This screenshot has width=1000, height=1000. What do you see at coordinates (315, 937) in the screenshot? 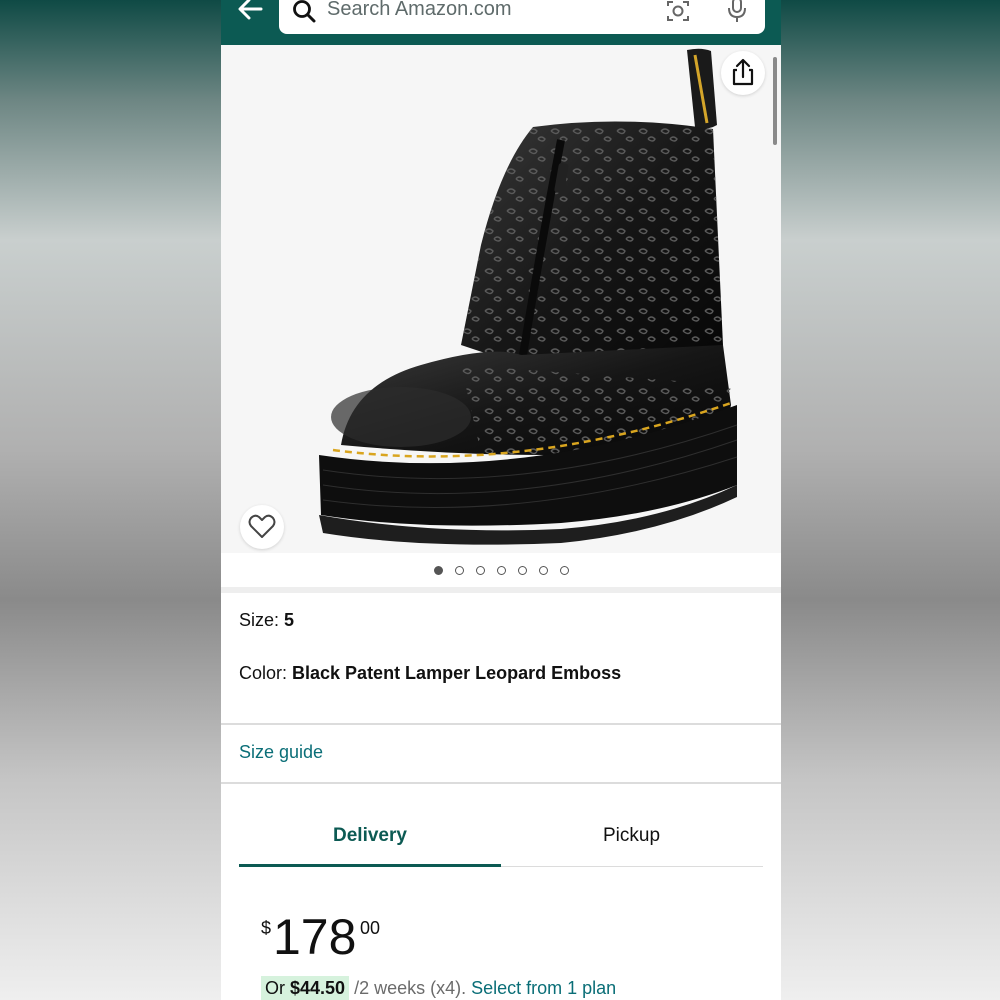
I see `price-whole: 178` at bounding box center [315, 937].